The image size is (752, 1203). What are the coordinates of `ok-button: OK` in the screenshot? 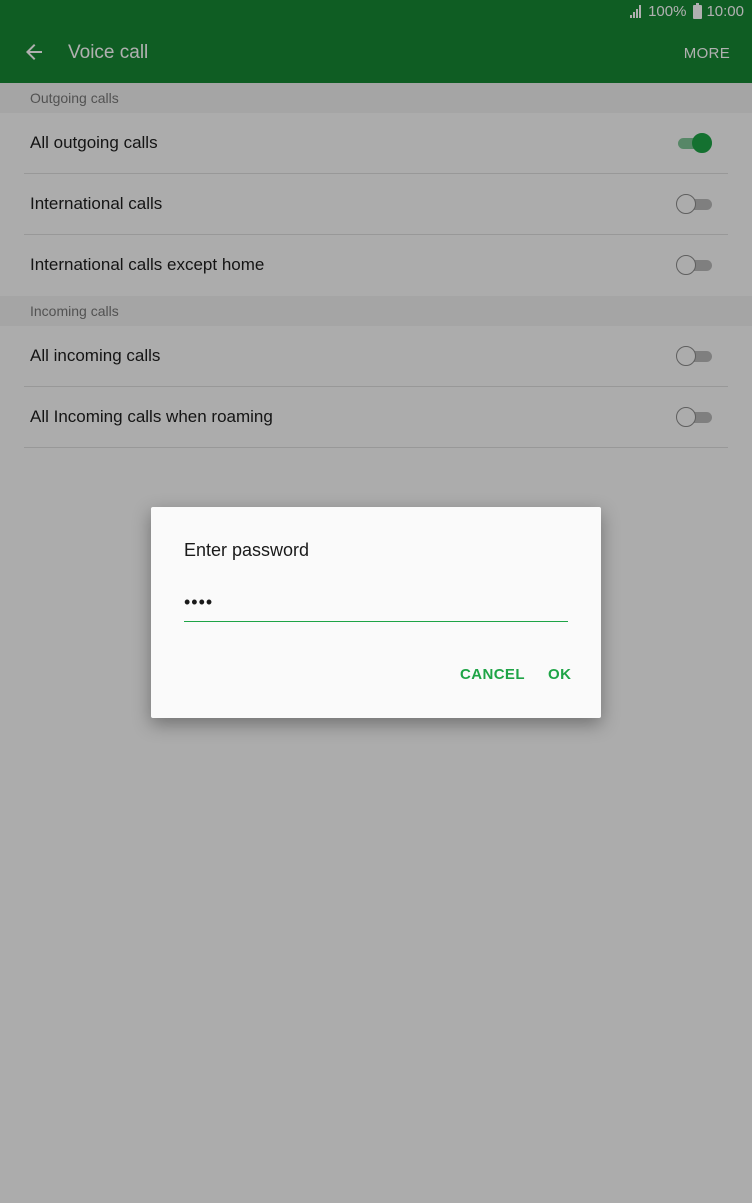 It's located at (559, 674).